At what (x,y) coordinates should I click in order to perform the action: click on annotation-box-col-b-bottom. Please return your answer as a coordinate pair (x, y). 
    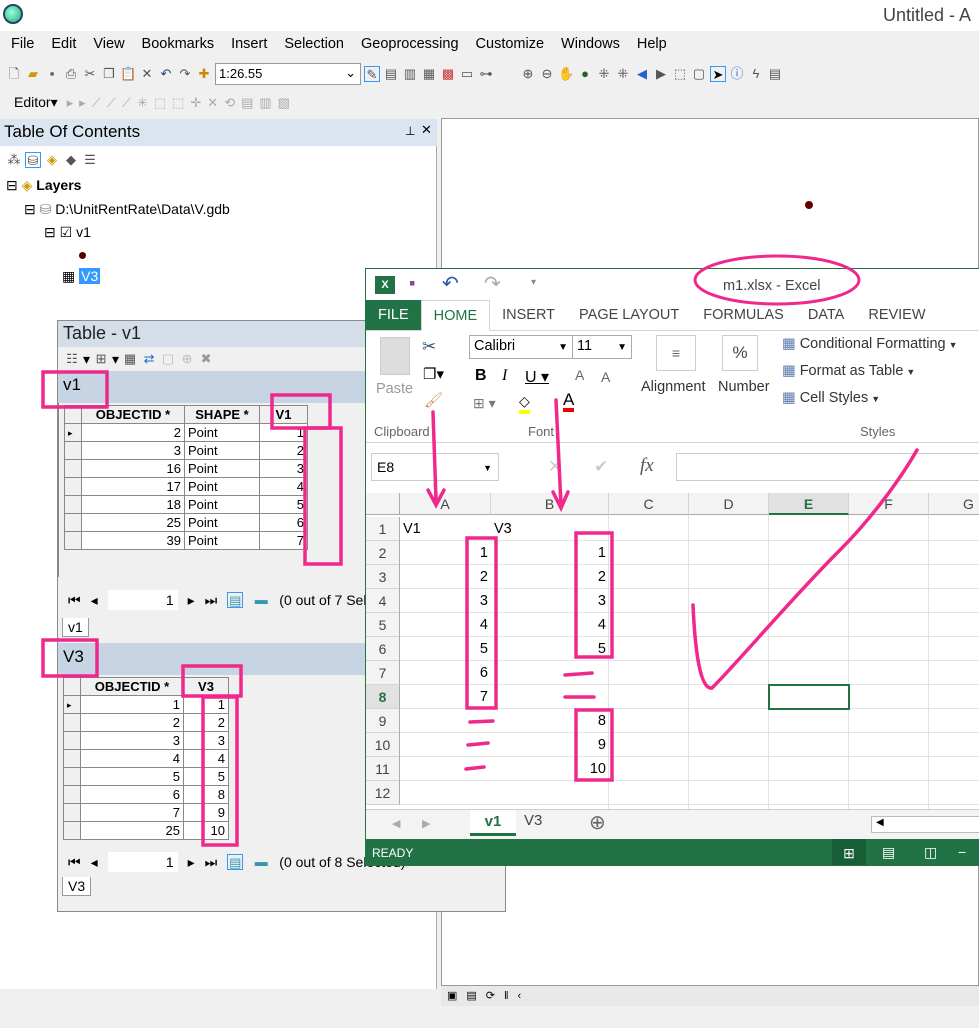
    Looking at the image, I should click on (594, 745).